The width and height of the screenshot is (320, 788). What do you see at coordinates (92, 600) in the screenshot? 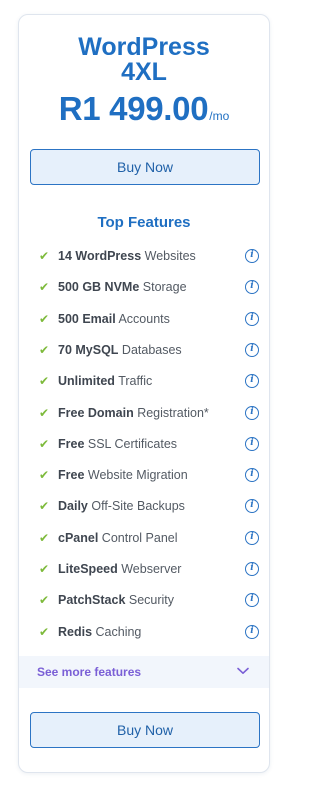
I see `feature-highlight: PatchStack` at bounding box center [92, 600].